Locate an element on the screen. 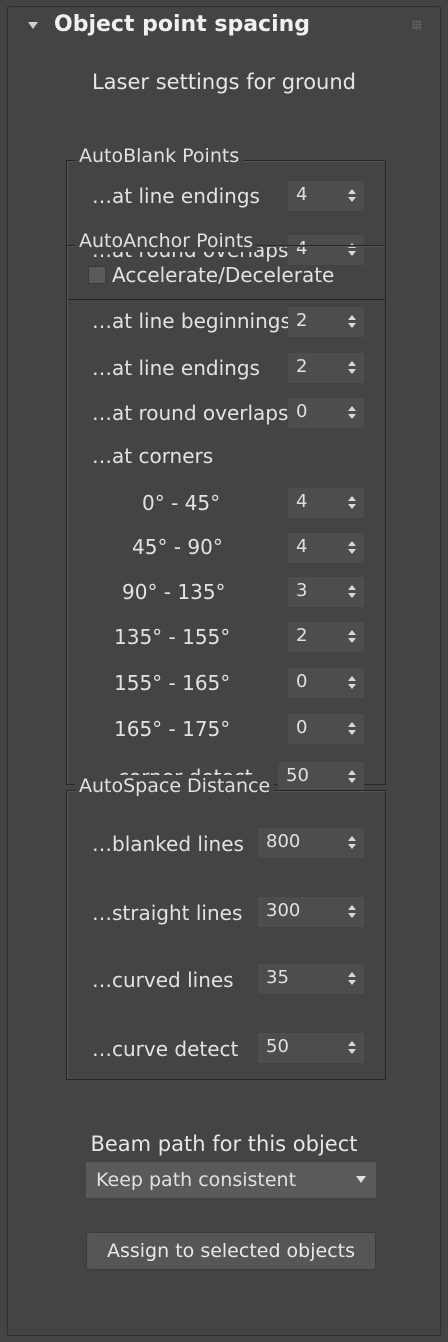 This screenshot has width=448, height=1342. autospace-group-title: AutoSpace Distance is located at coordinates (175, 786).